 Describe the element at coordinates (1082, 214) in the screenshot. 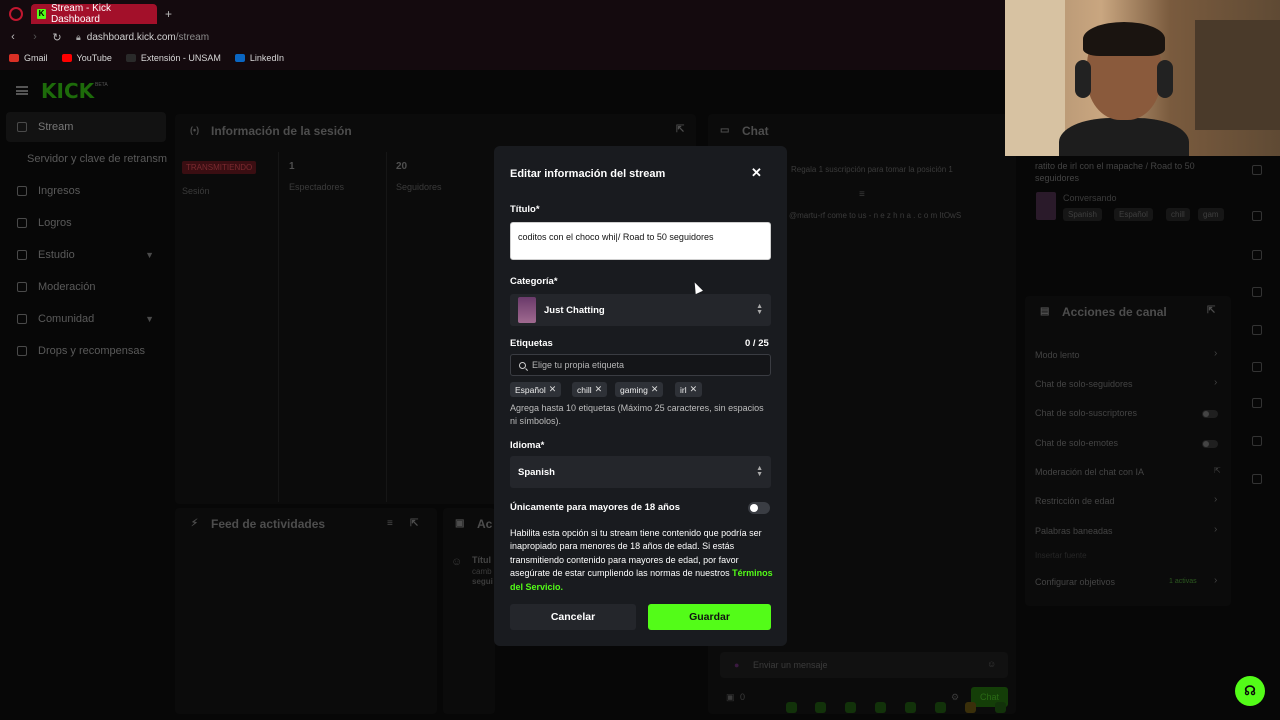

I see `stream-tag: Spanish` at that location.